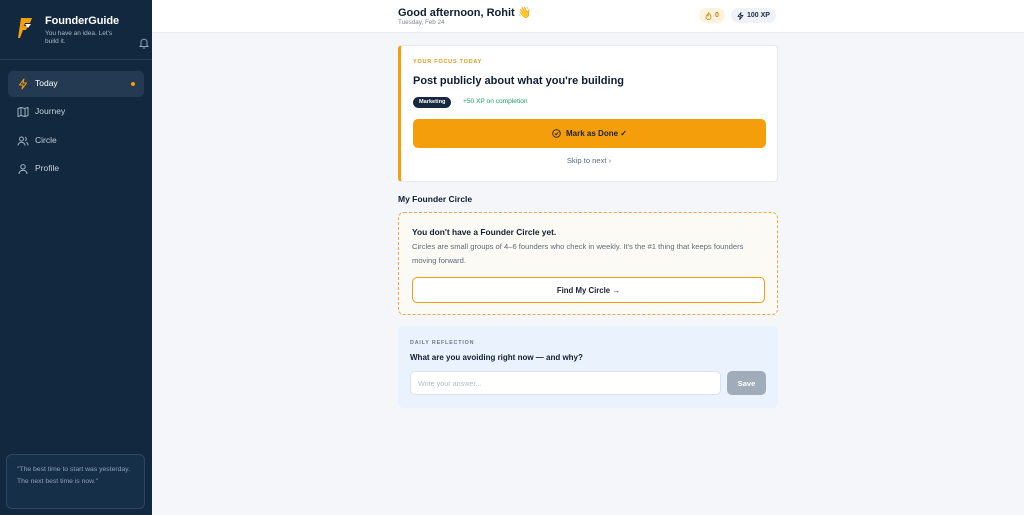  Describe the element at coordinates (519, 81) in the screenshot. I see `focus-title: Post publicly about what you're building` at that location.